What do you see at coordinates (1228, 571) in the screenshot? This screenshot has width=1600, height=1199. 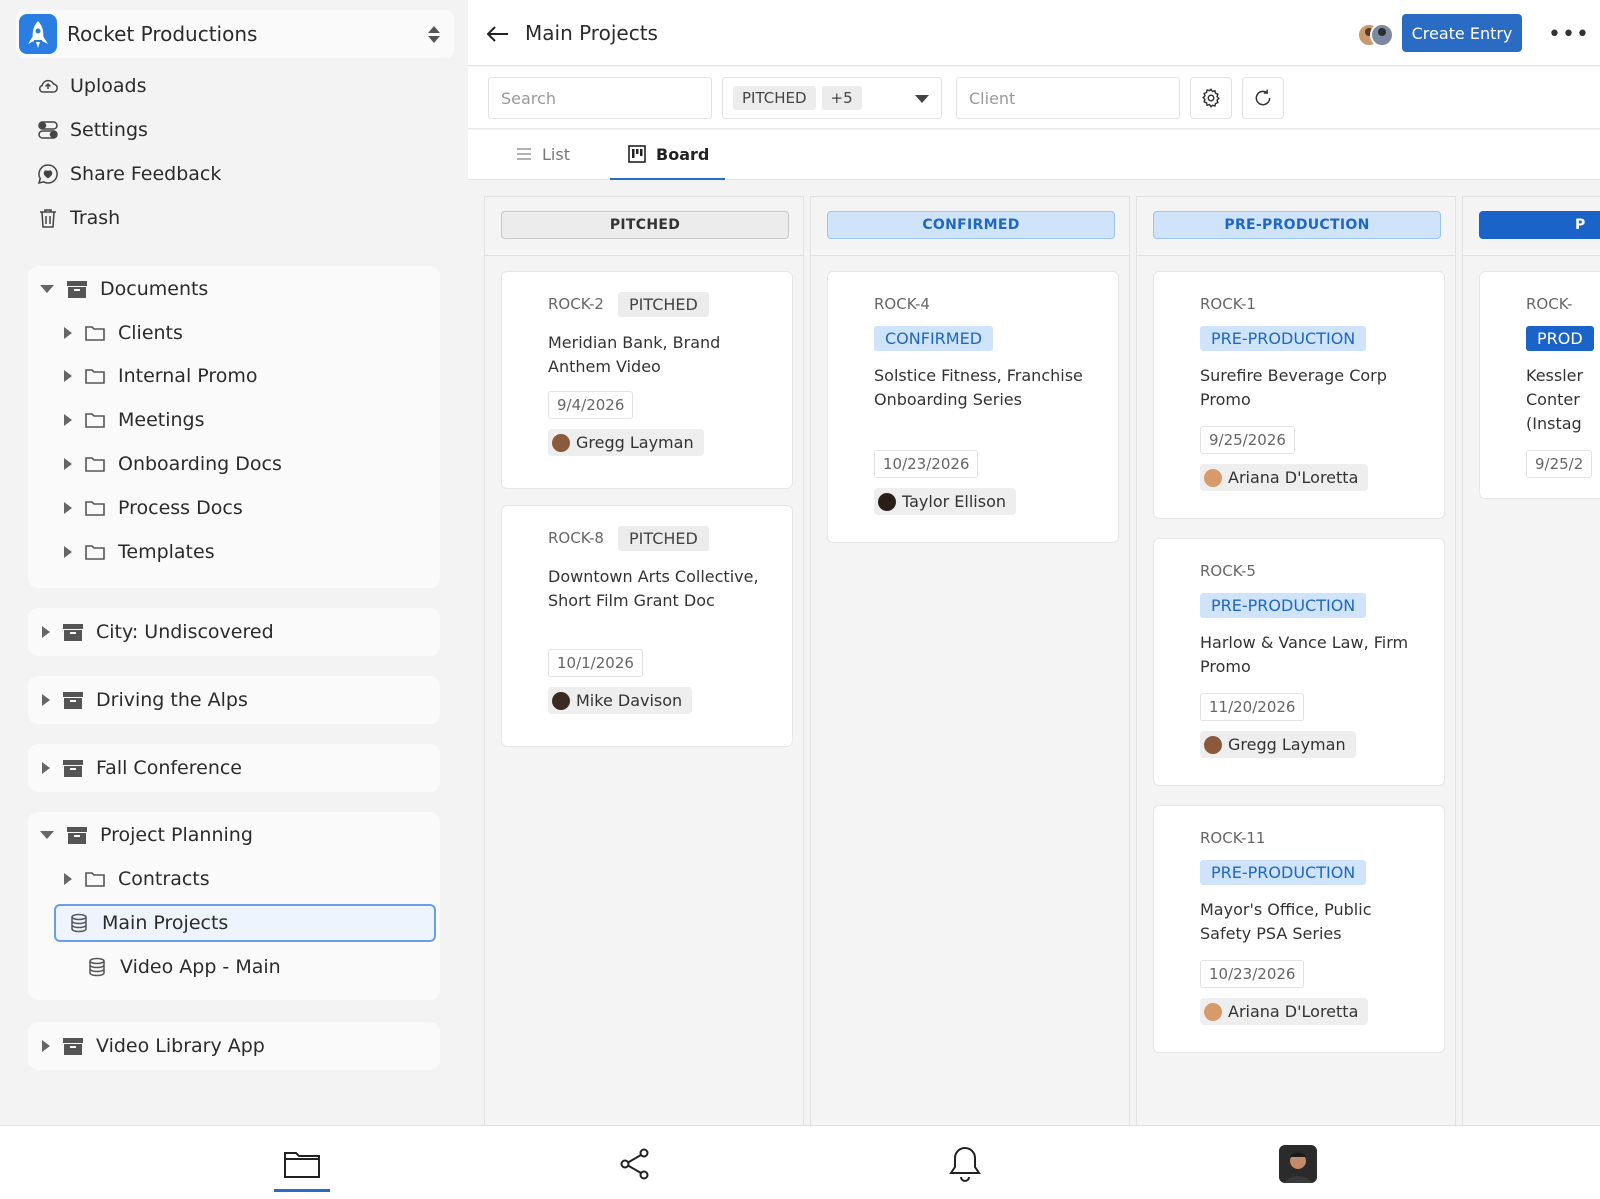 I see `card-id: ROCK-5` at bounding box center [1228, 571].